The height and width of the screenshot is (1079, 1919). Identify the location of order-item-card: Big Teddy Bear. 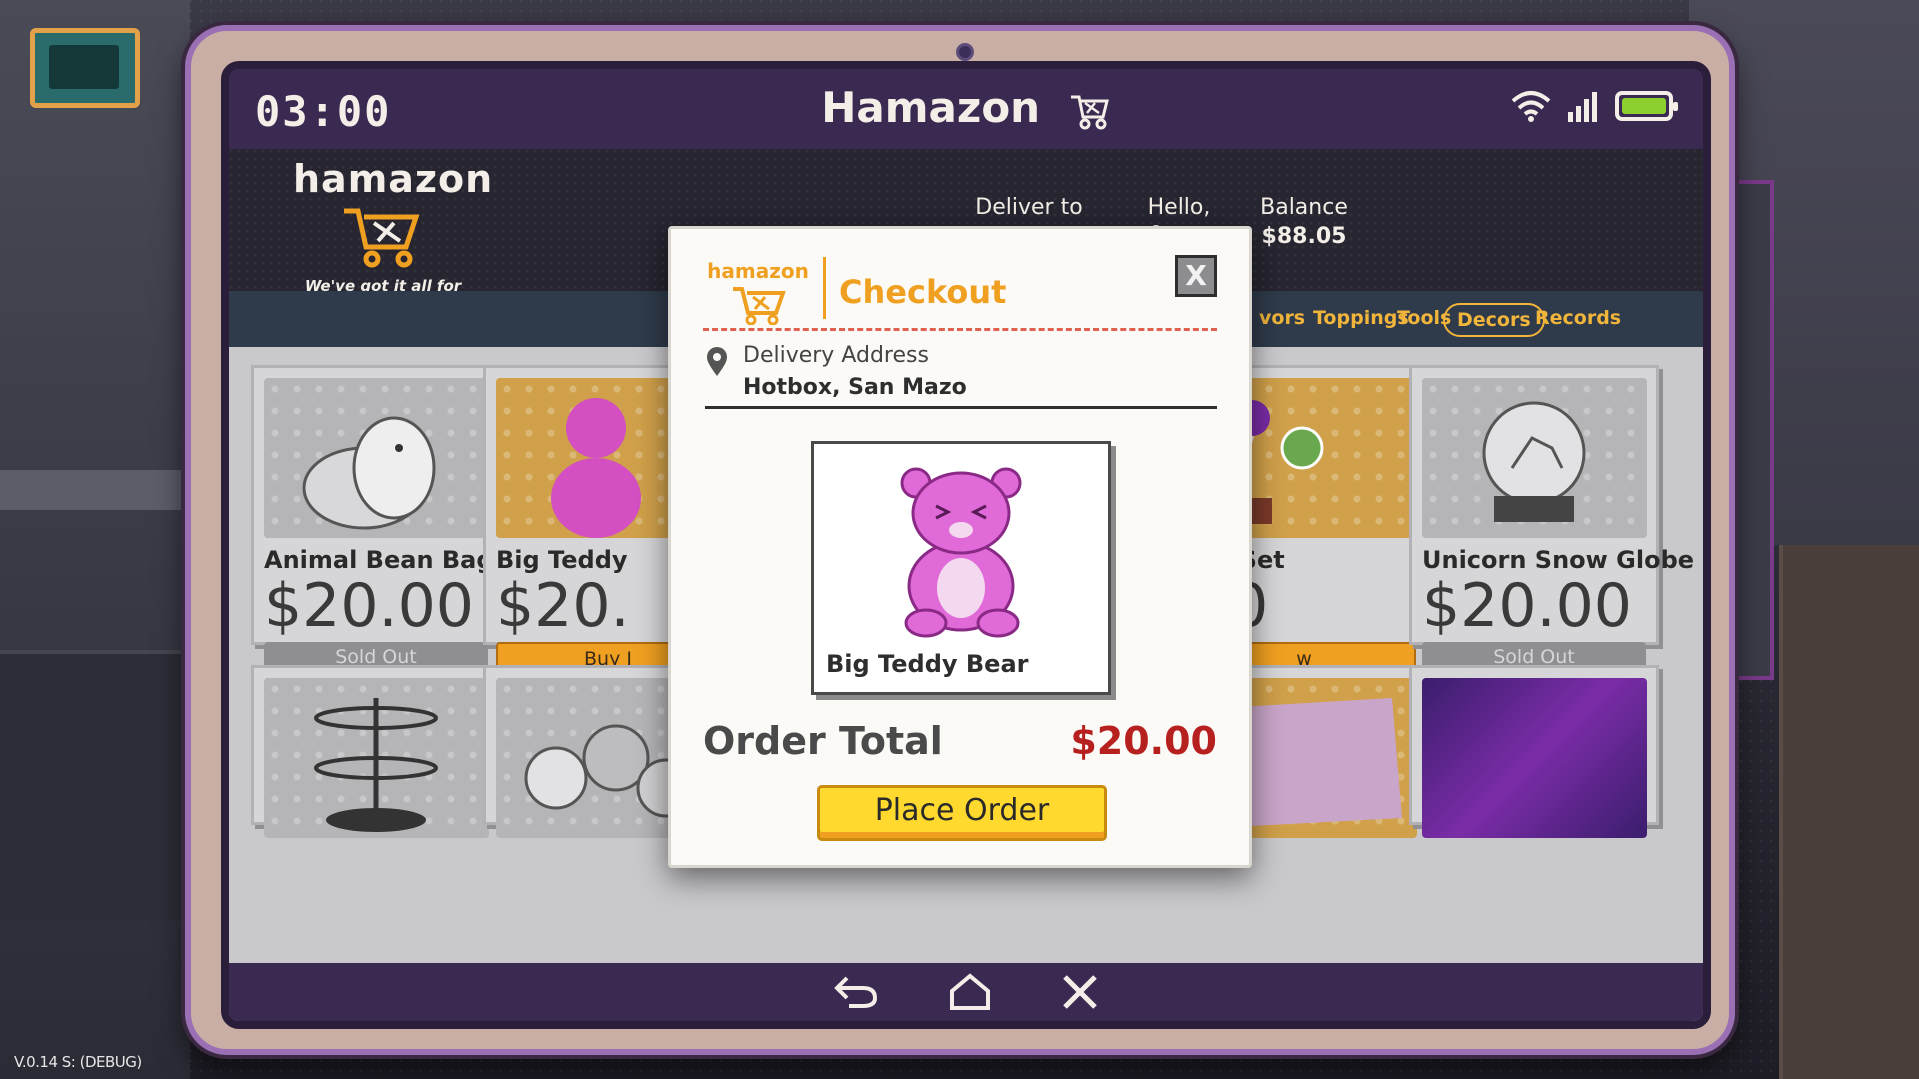
(961, 568).